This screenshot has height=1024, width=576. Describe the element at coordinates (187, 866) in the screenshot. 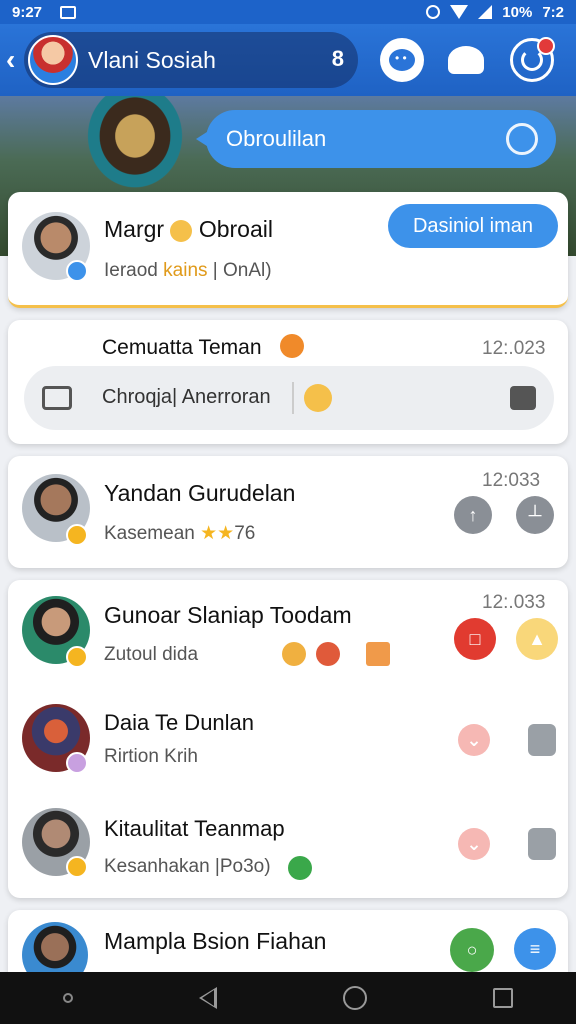

I see `chat-subtitle: Kesanhakan |Po3o)` at that location.